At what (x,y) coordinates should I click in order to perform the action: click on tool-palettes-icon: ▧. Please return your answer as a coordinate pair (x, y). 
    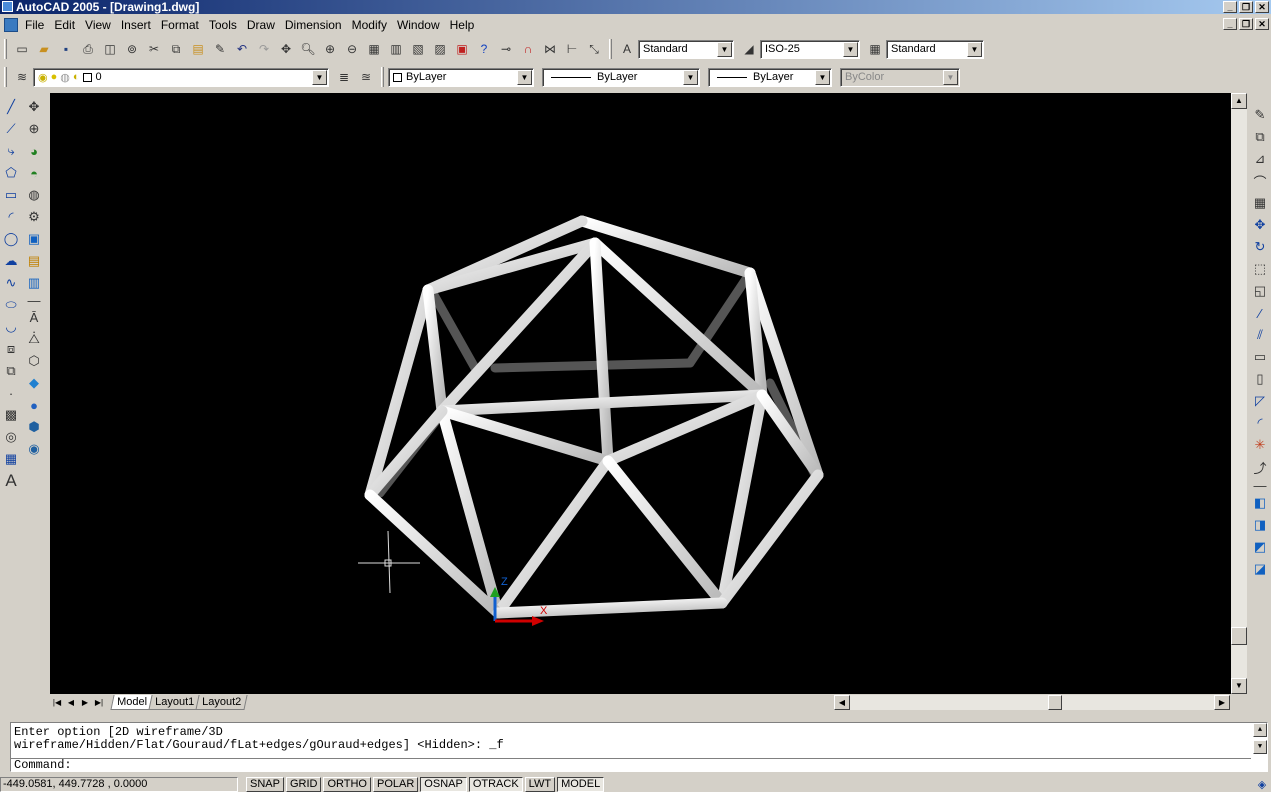
    Looking at the image, I should click on (418, 49).